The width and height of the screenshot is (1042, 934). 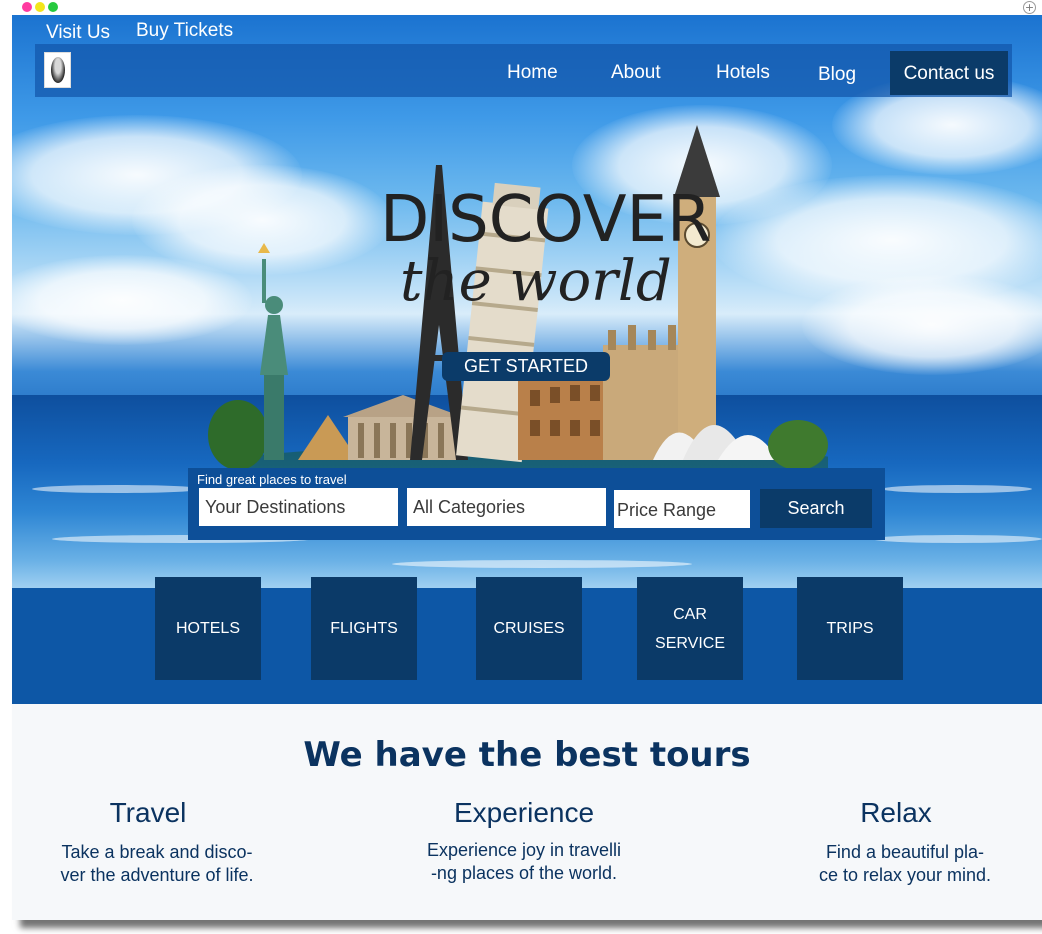 What do you see at coordinates (53, 7) in the screenshot?
I see `maximize-window-icon` at bounding box center [53, 7].